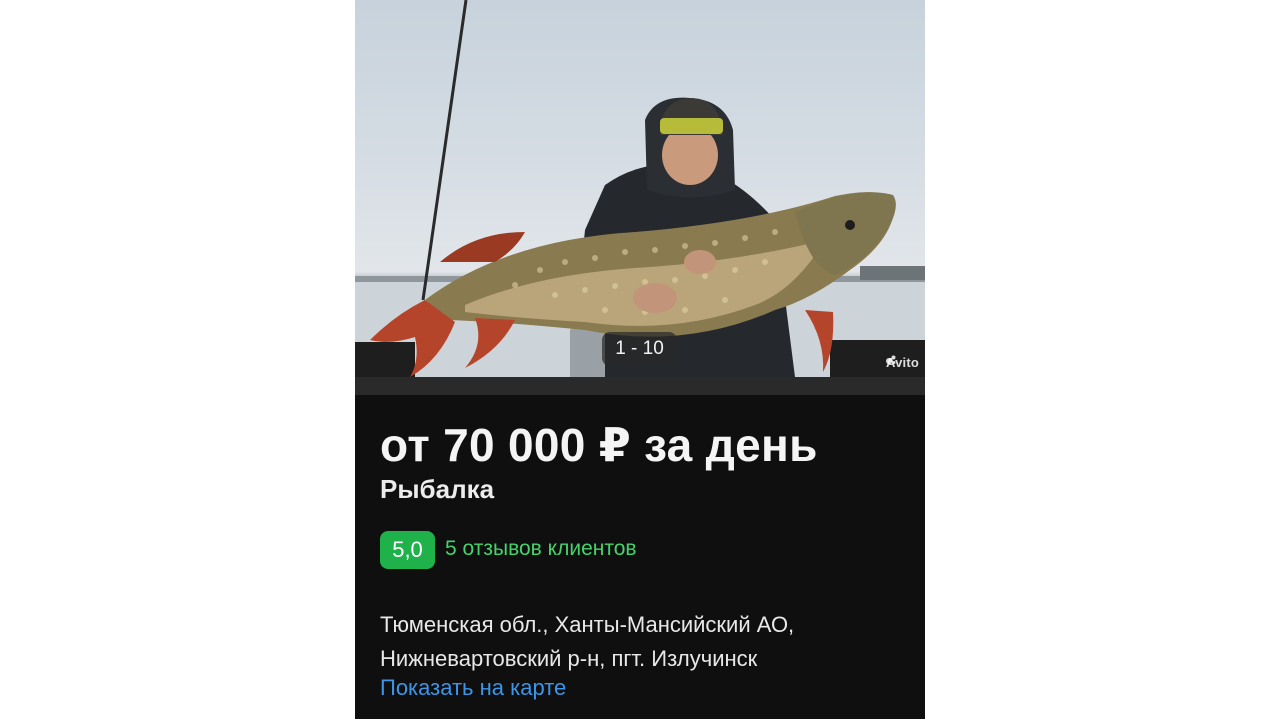  Describe the element at coordinates (639, 349) in the screenshot. I see `photo-counter: 1 - 10` at that location.